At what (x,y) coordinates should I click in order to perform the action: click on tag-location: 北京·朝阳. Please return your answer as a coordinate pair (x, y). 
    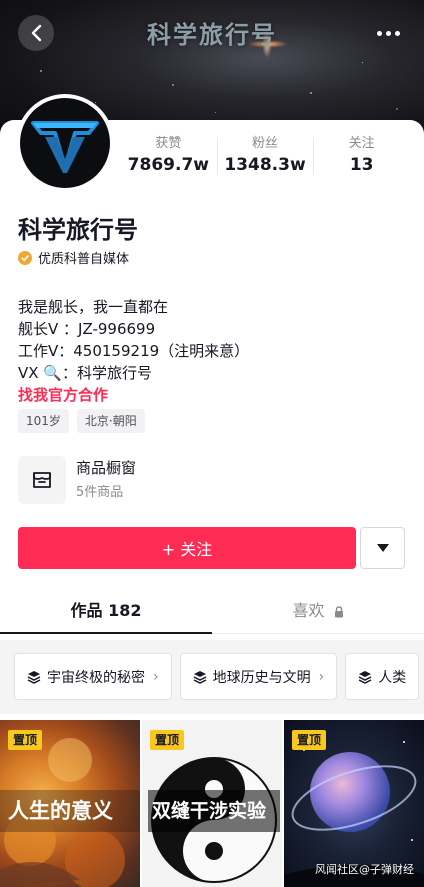
    Looking at the image, I should click on (110, 421).